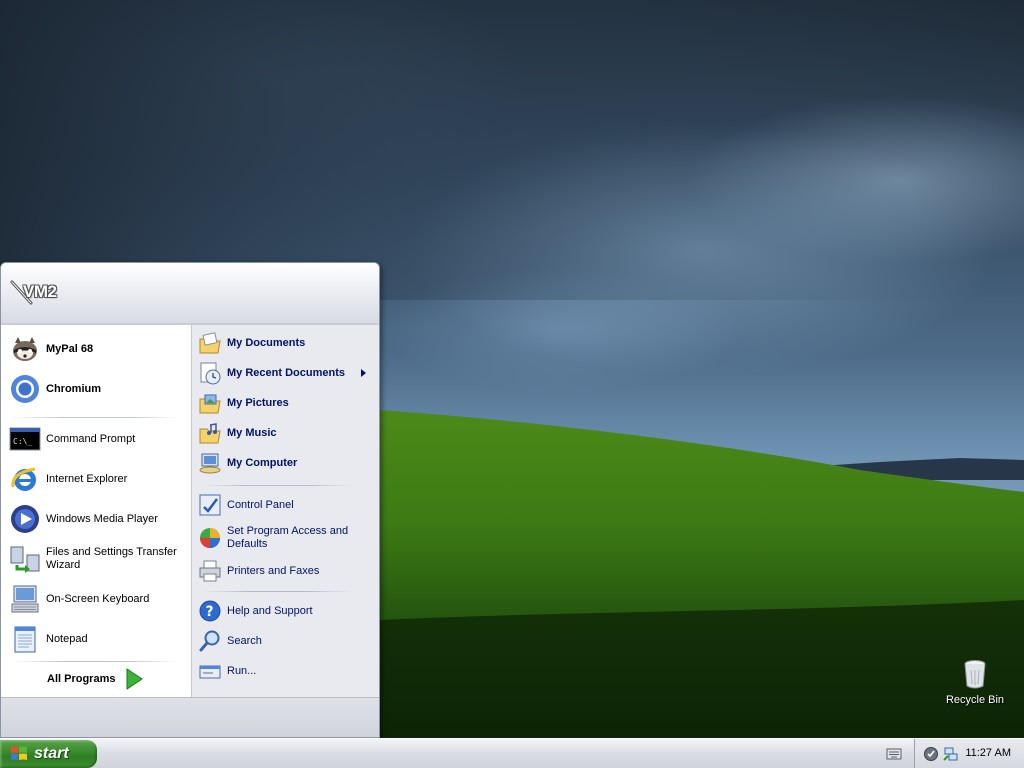  Describe the element at coordinates (287, 433) in the screenshot. I see `place-my-music: My Music` at that location.